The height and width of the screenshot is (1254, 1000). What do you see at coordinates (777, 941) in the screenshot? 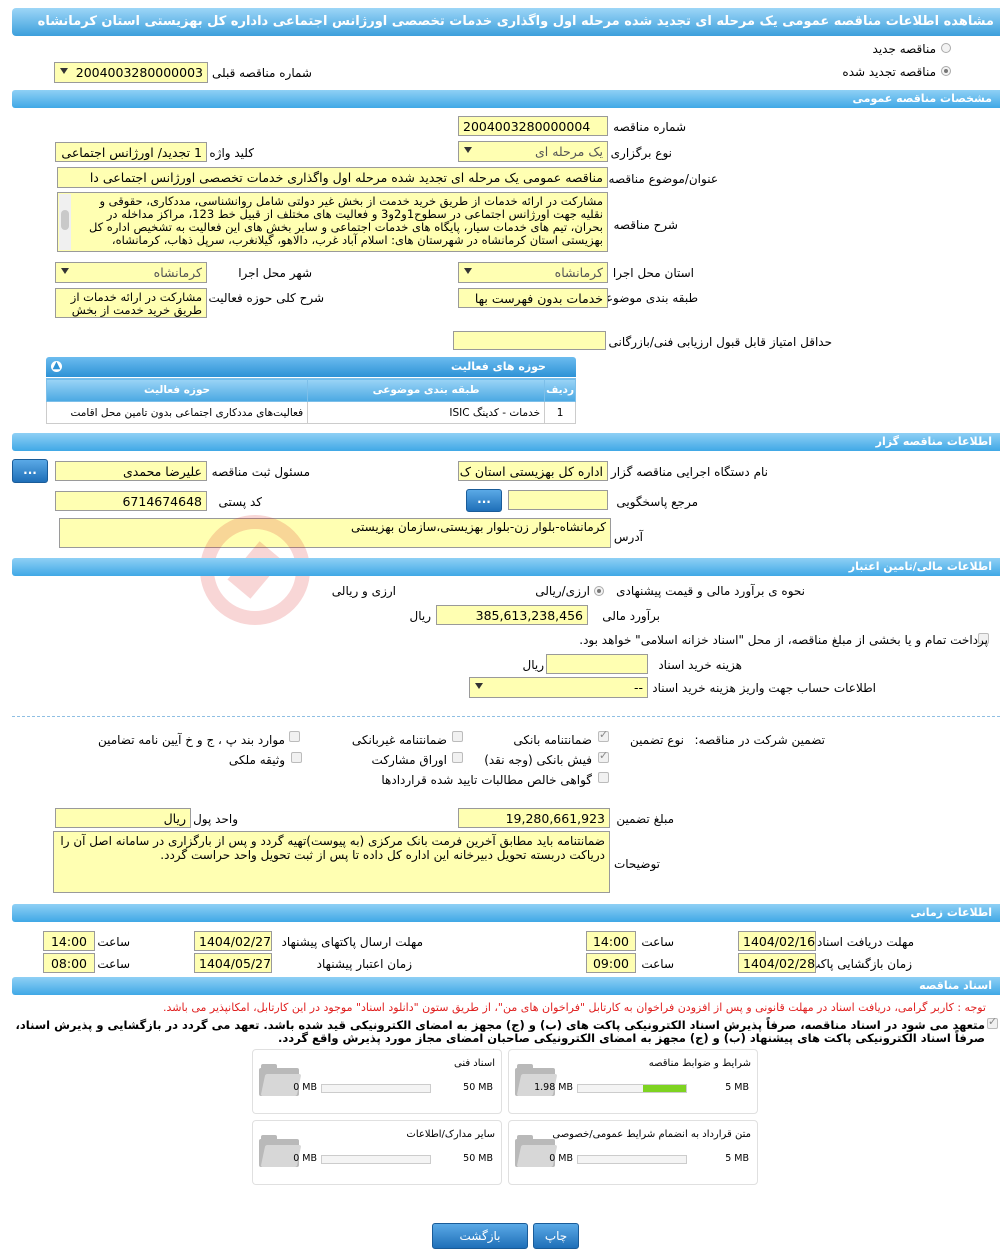
I see `receive-deadline-date: 1404/02/16` at bounding box center [777, 941].